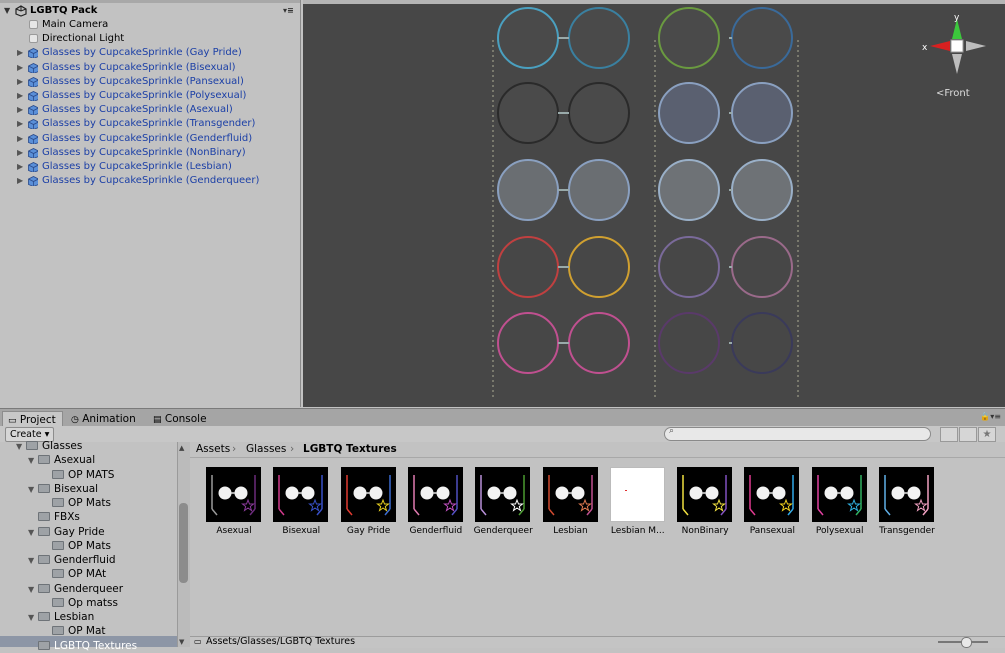  I want to click on scroll-down-arrow-icon: ▼, so click(181, 642).